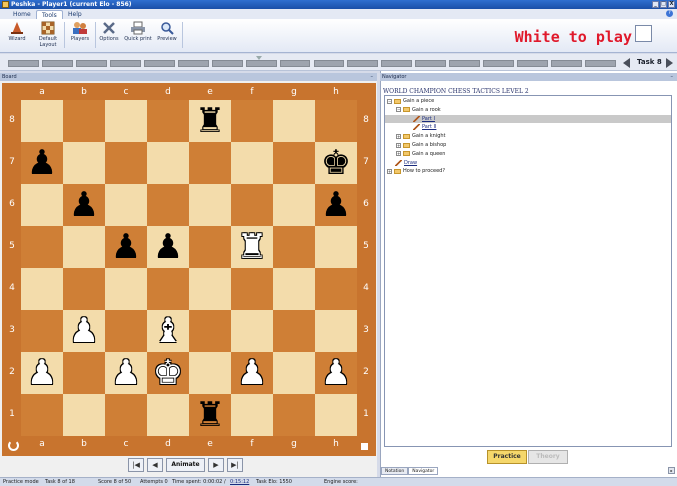 The image size is (677, 486). I want to click on white-pawn-c2: ♟, so click(126, 373).